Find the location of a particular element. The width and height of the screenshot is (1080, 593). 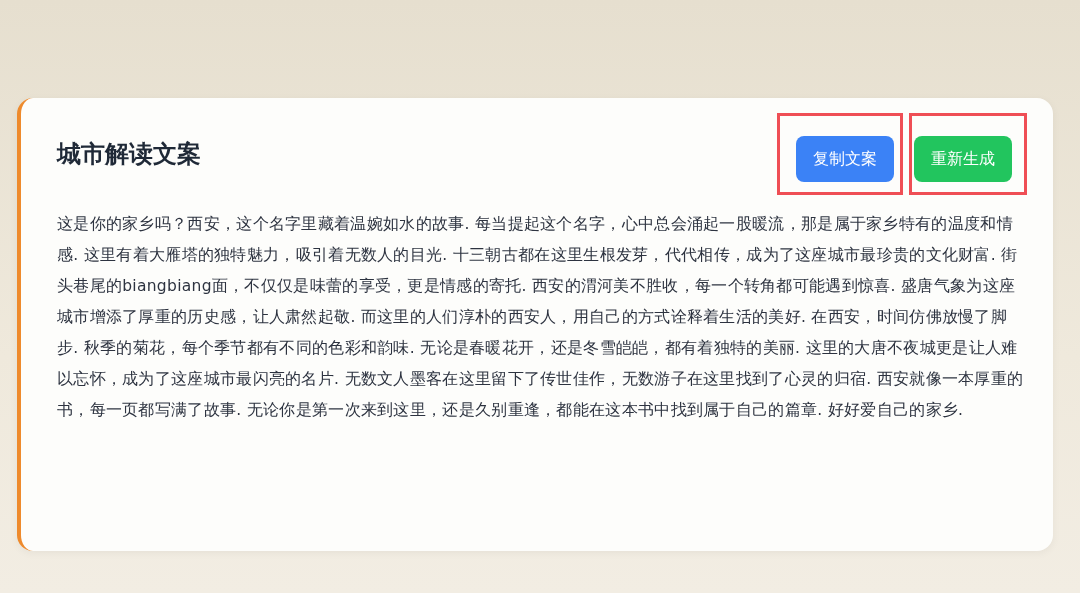

card-title: 城市解读文案 is located at coordinates (129, 154).